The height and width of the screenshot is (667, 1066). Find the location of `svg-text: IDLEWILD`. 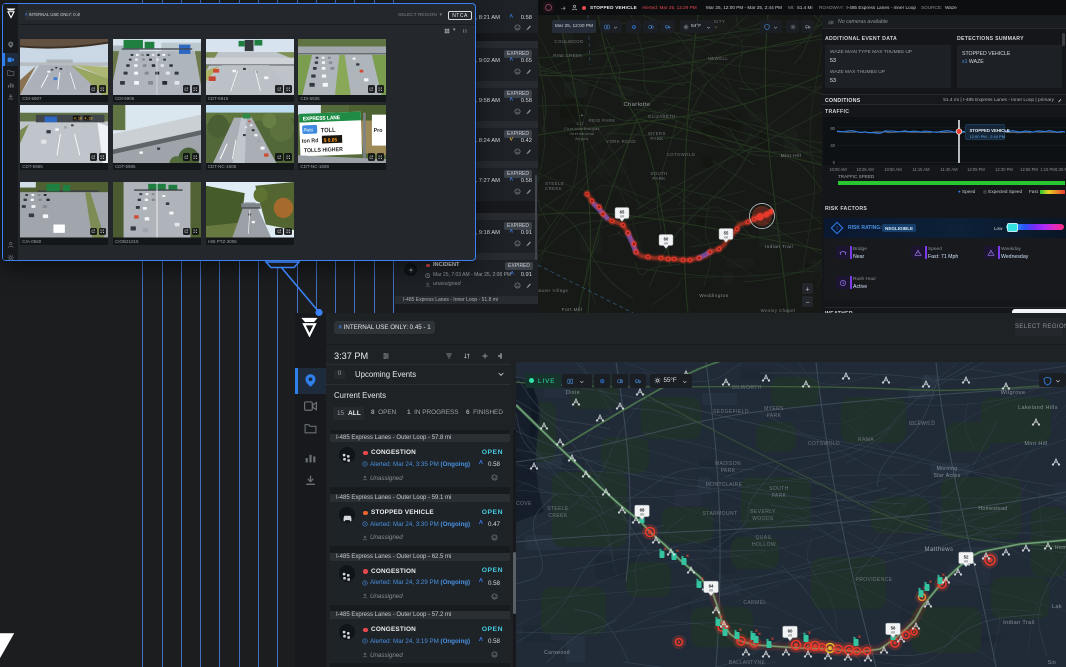

svg-text: IDLEWILD is located at coordinates (922, 424).